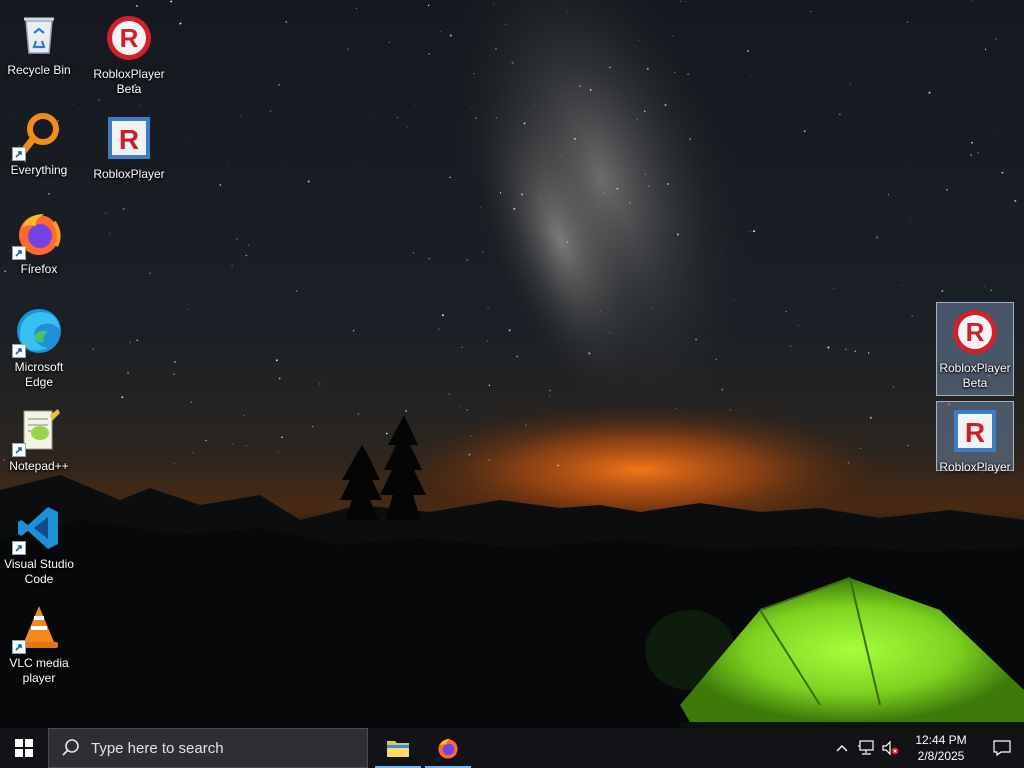  I want to click on windows-logo-icon, so click(24, 748).